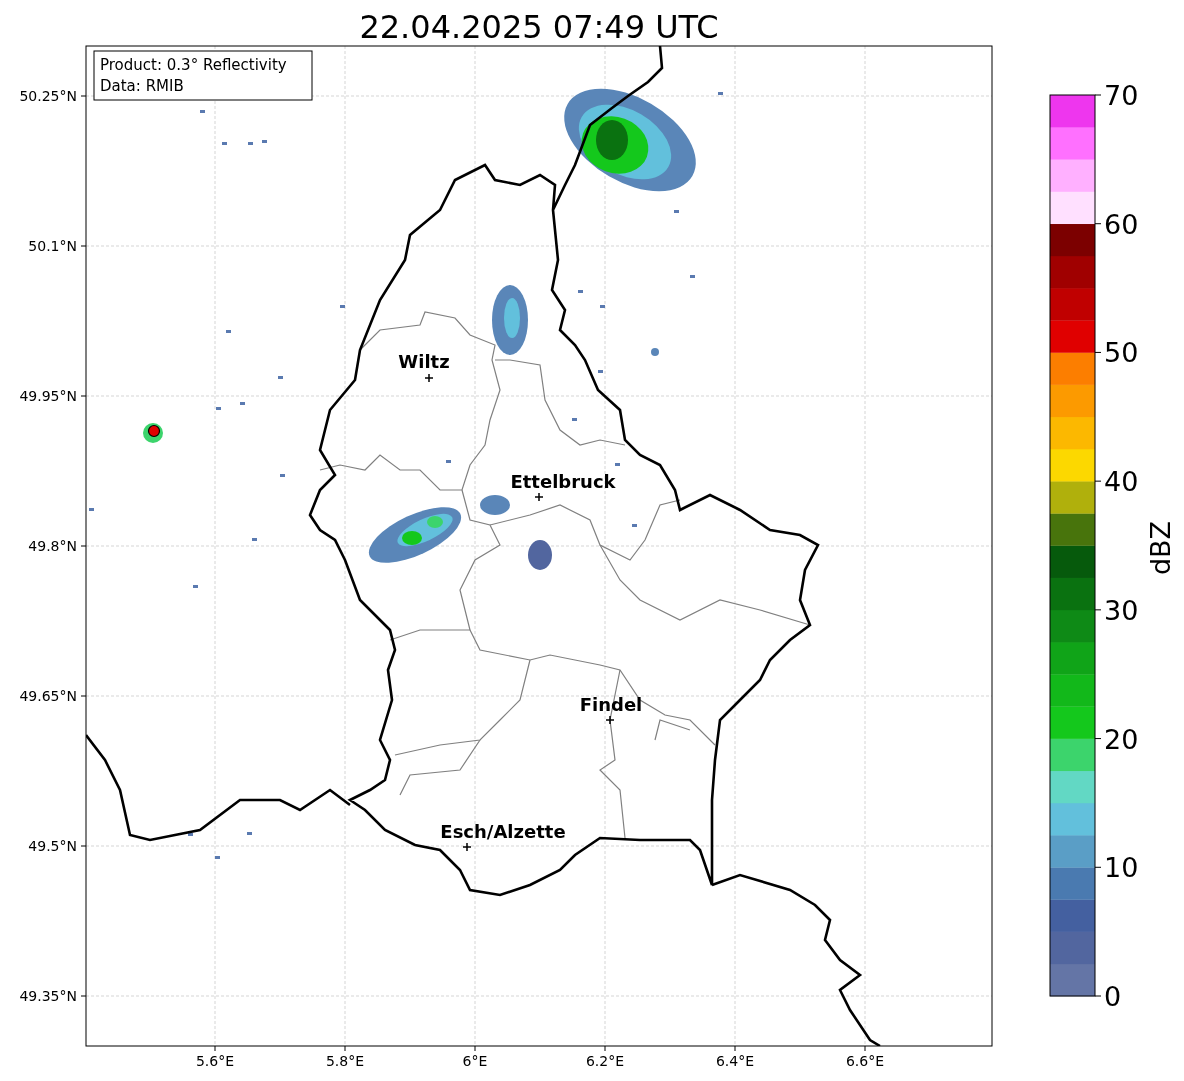 Image resolution: width=1184 pixels, height=1081 pixels. Describe the element at coordinates (563, 481) in the screenshot. I see `city-label: Ettelbruck` at that location.